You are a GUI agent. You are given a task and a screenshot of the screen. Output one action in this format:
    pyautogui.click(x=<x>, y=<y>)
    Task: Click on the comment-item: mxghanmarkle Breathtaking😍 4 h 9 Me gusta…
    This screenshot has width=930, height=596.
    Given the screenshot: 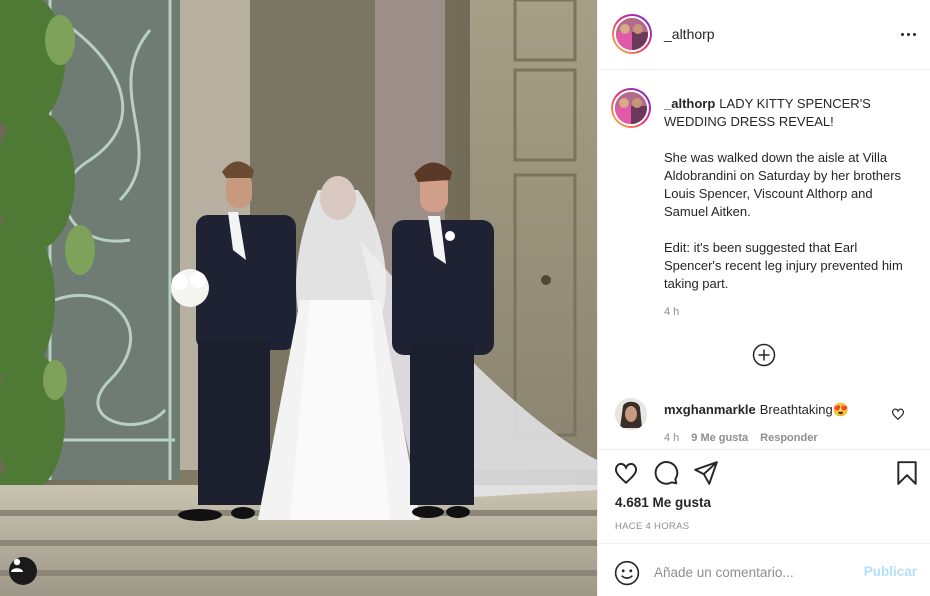 What is the action you would take?
    pyautogui.click(x=764, y=421)
    